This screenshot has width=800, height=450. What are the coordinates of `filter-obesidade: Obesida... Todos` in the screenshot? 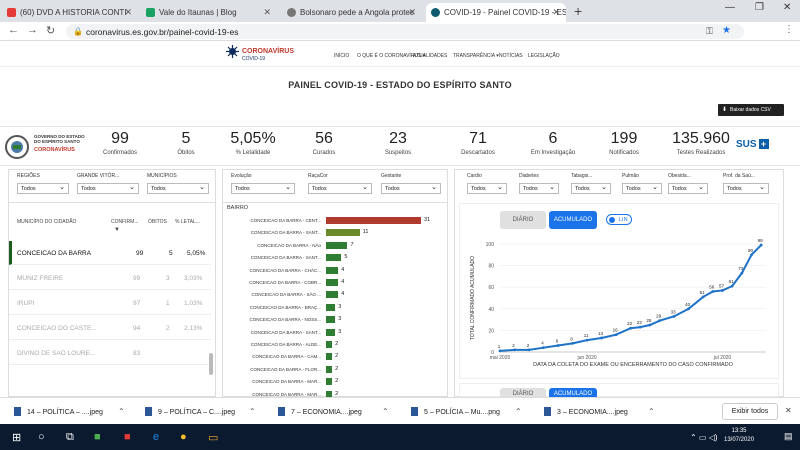 It's located at (688, 183).